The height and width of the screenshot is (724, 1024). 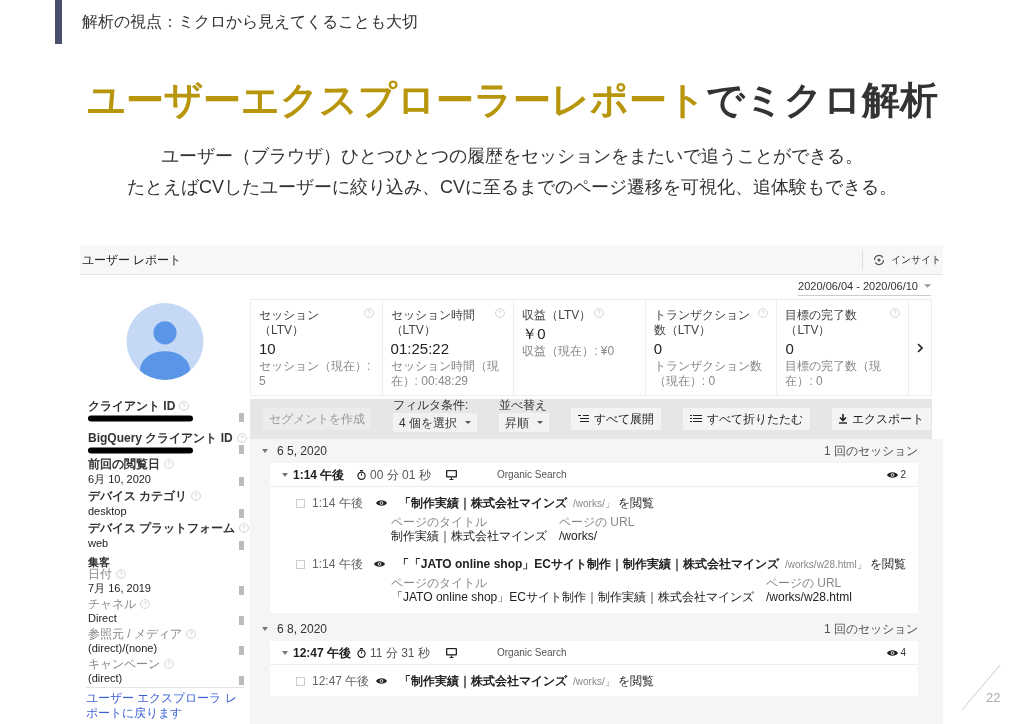 What do you see at coordinates (879, 259) in the screenshot?
I see `circle-arrows-icon` at bounding box center [879, 259].